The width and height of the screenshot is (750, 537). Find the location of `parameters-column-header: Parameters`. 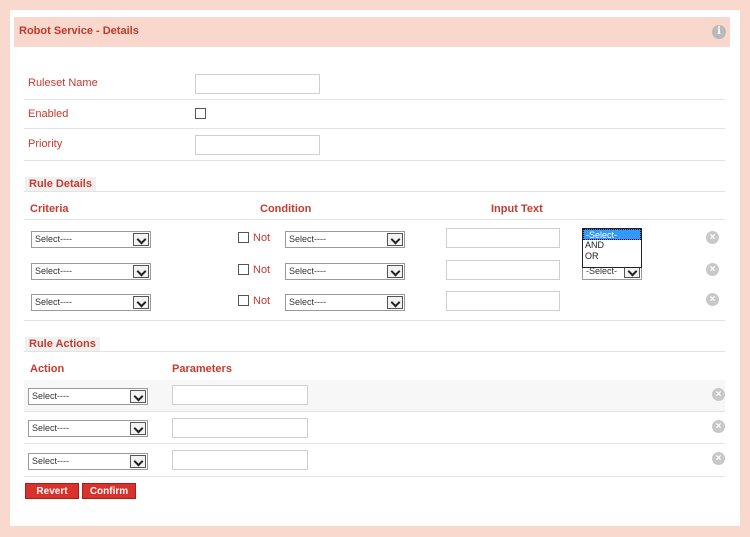

parameters-column-header: Parameters is located at coordinates (202, 369).